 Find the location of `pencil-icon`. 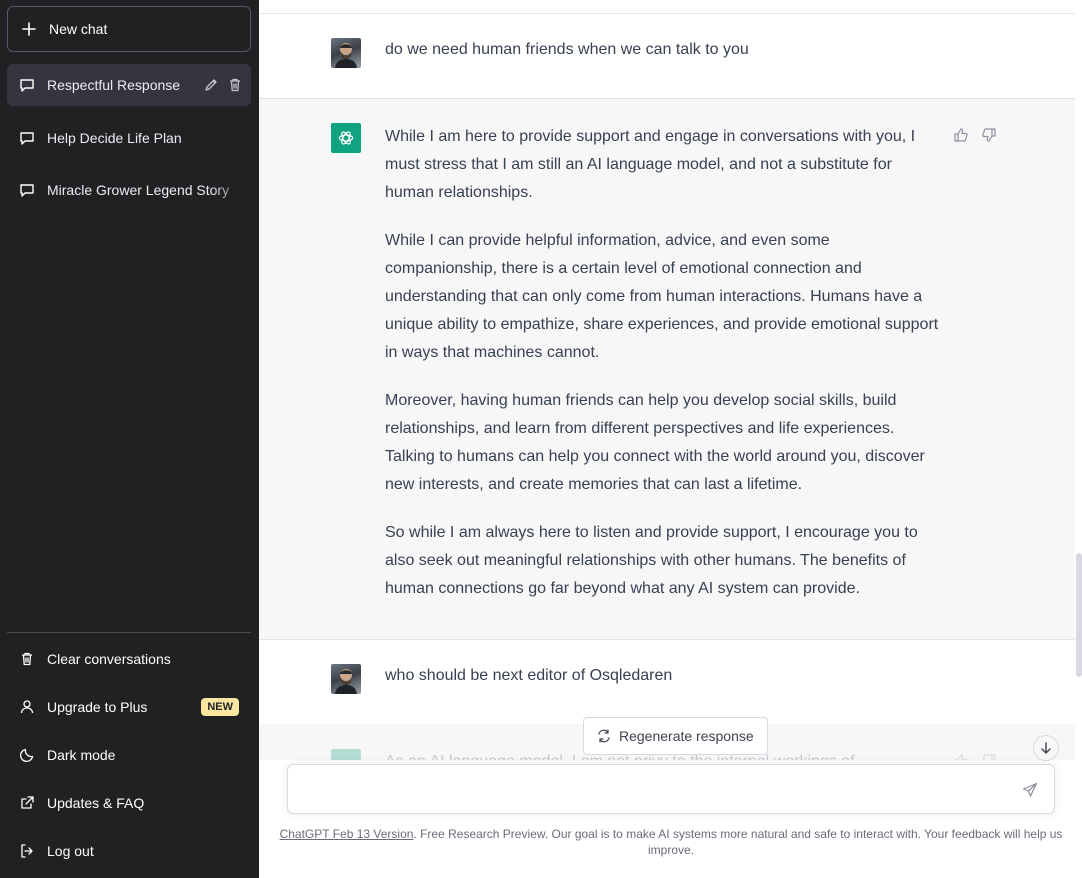

pencil-icon is located at coordinates (211, 85).